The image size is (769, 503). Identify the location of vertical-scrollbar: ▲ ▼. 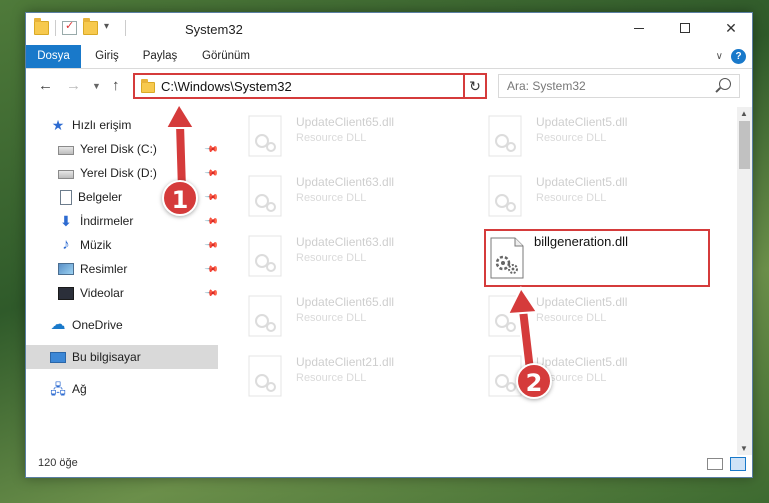
(744, 281).